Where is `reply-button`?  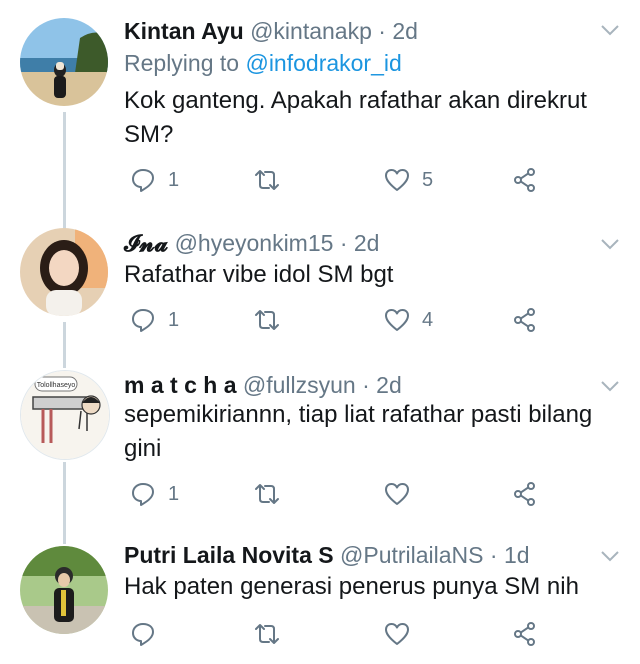 reply-button is located at coordinates (143, 634).